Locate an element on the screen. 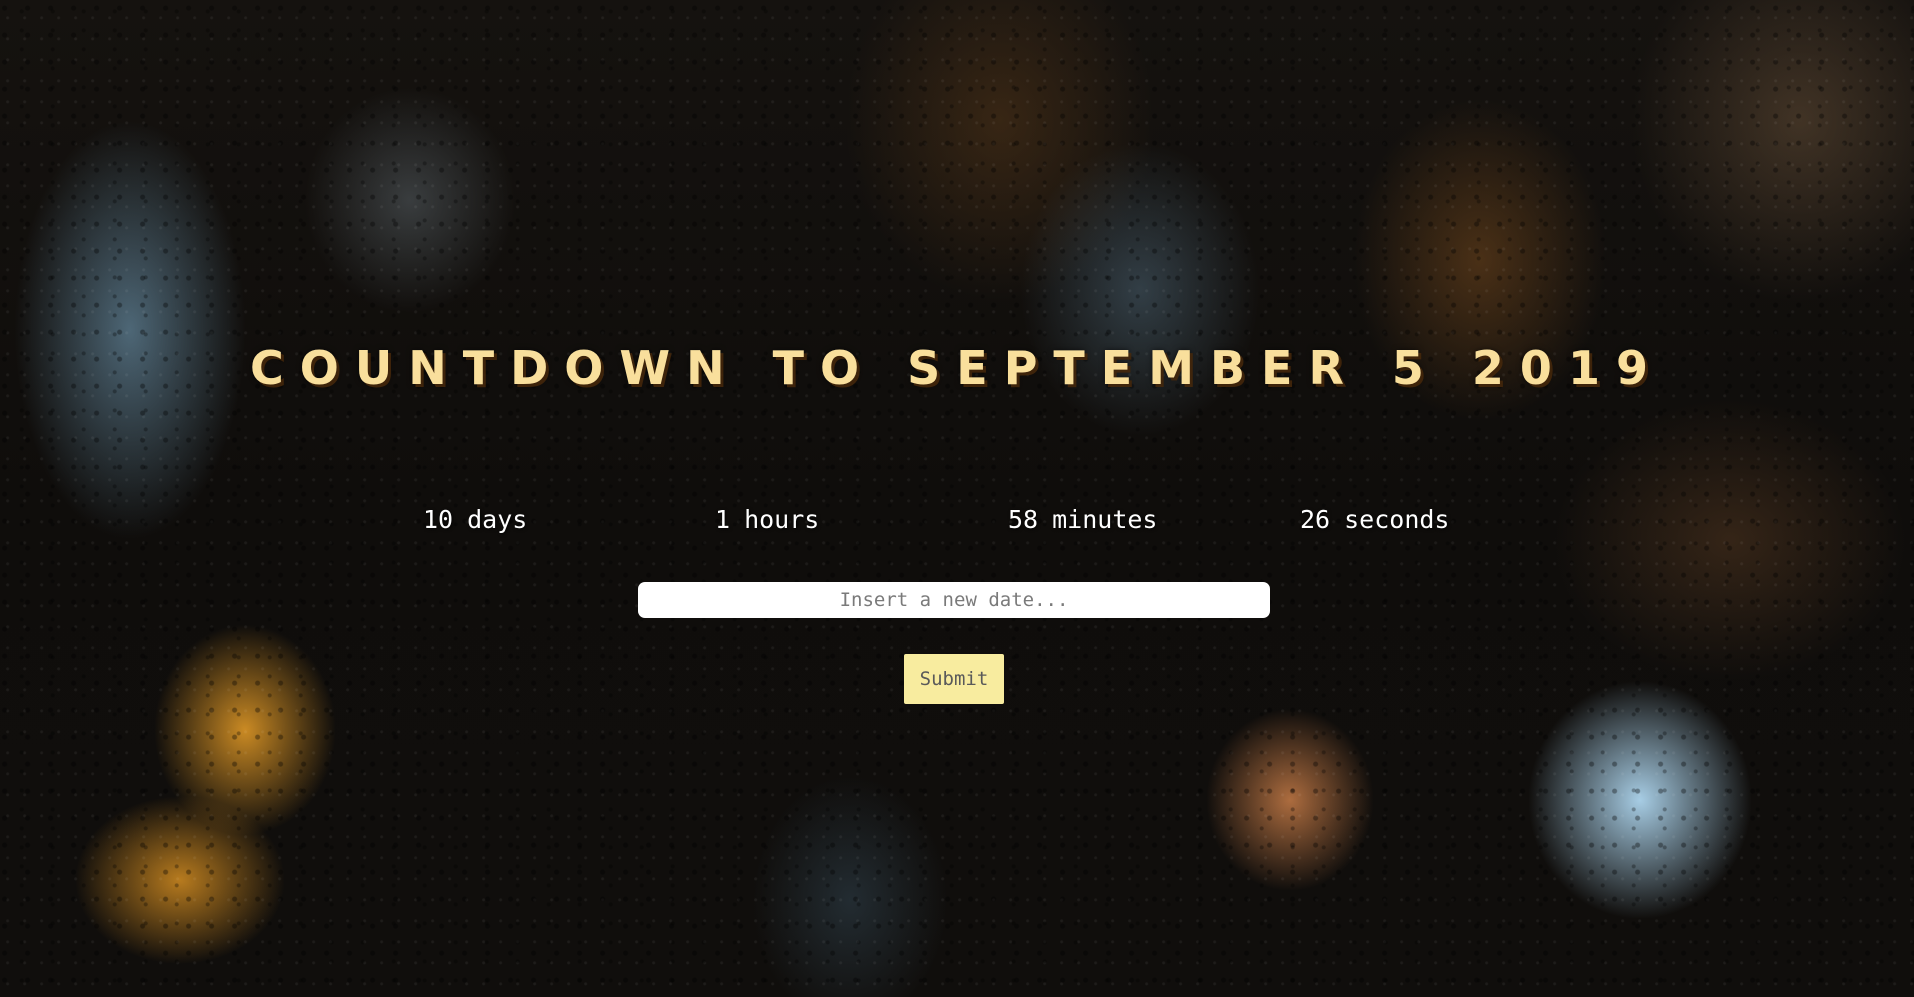 The image size is (1914, 997). minutes-label: minutes is located at coordinates (1105, 519).